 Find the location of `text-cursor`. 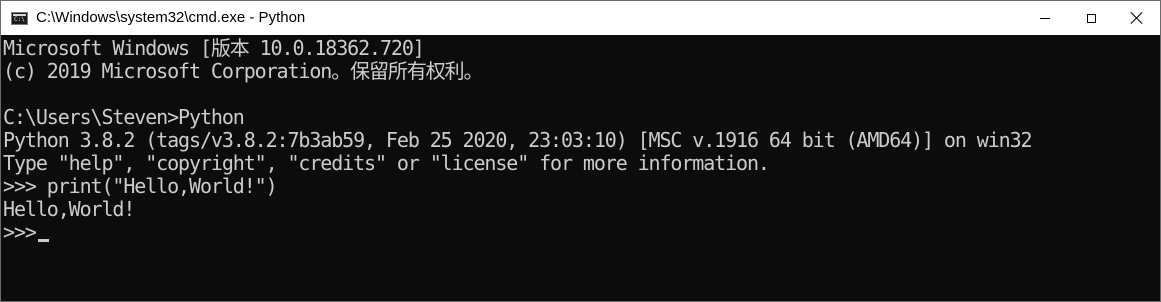

text-cursor is located at coordinates (43, 240).